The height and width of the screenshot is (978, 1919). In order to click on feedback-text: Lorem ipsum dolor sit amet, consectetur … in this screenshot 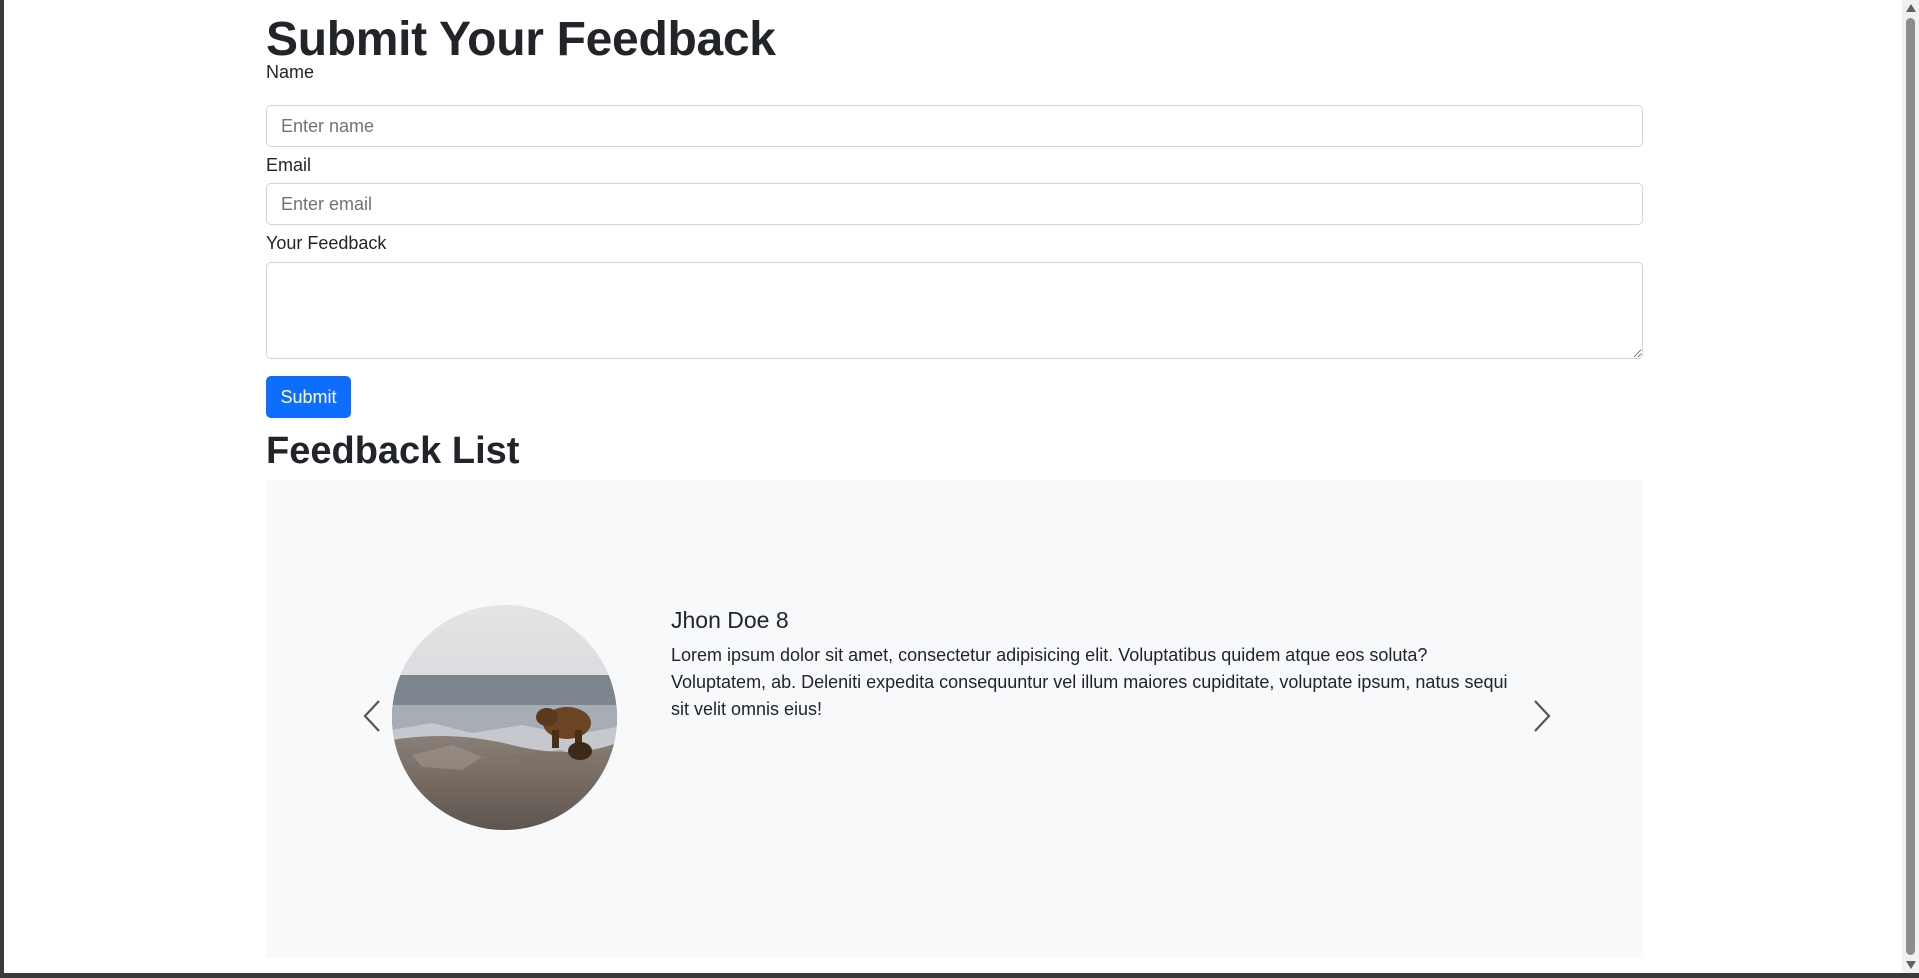, I will do `click(1089, 682)`.